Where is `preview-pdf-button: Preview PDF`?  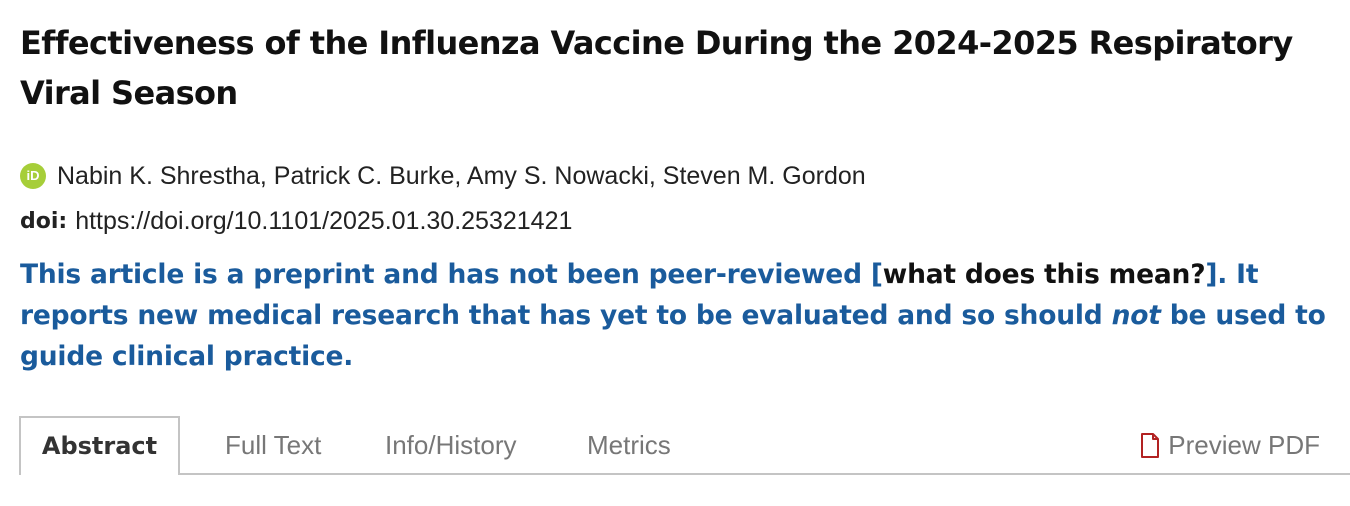 preview-pdf-button: Preview PDF is located at coordinates (1230, 445).